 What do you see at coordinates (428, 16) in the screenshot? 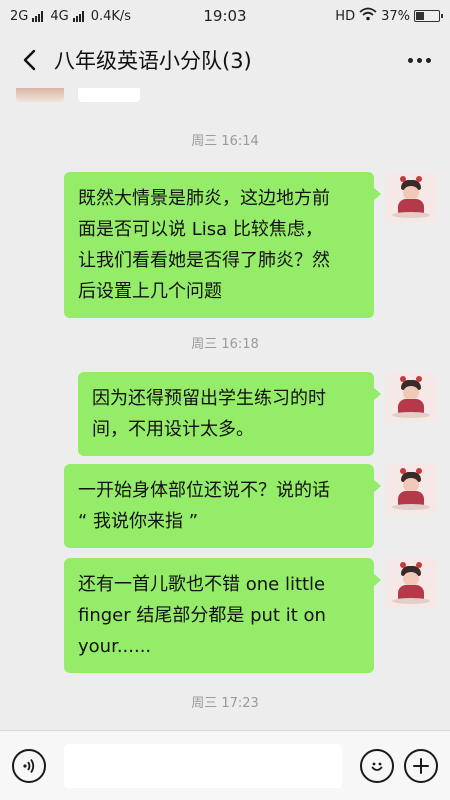
I see `battery-icon` at bounding box center [428, 16].